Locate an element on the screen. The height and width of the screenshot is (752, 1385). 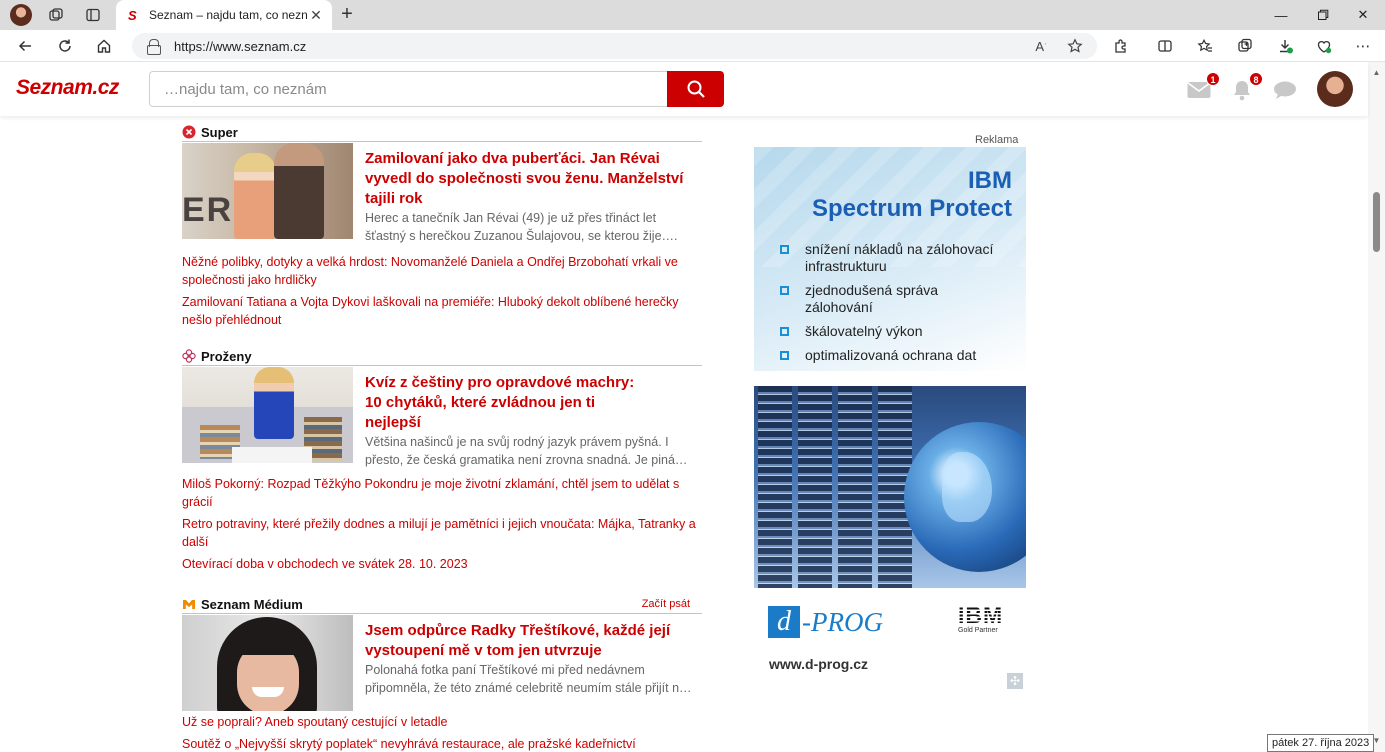
search-input is located at coordinates (408, 89).